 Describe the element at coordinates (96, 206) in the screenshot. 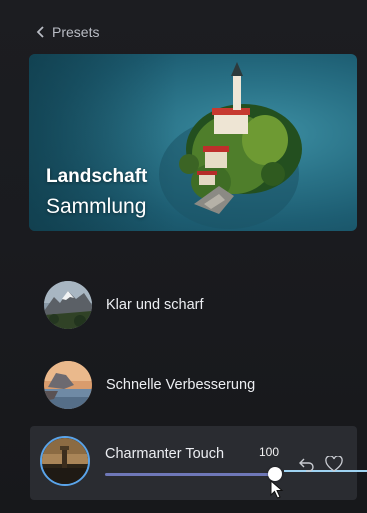

I see `collection-subtitle: Sammlung` at that location.